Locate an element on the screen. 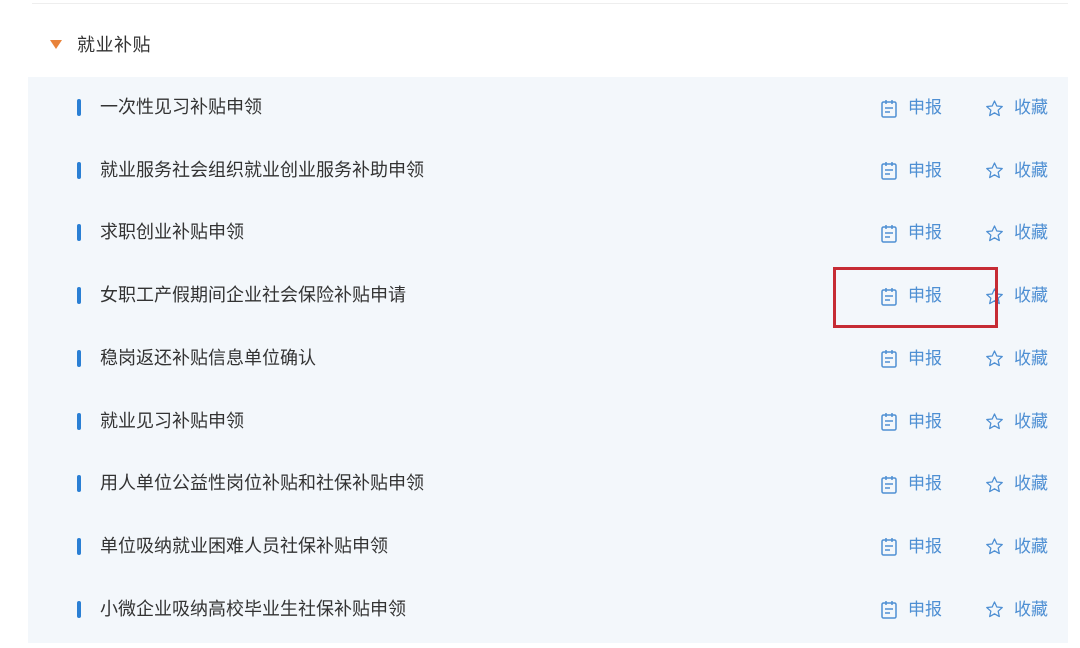 This screenshot has width=1080, height=648. item-title-link: 就业服务社会组织就业创业服务补助申领 is located at coordinates (262, 171).